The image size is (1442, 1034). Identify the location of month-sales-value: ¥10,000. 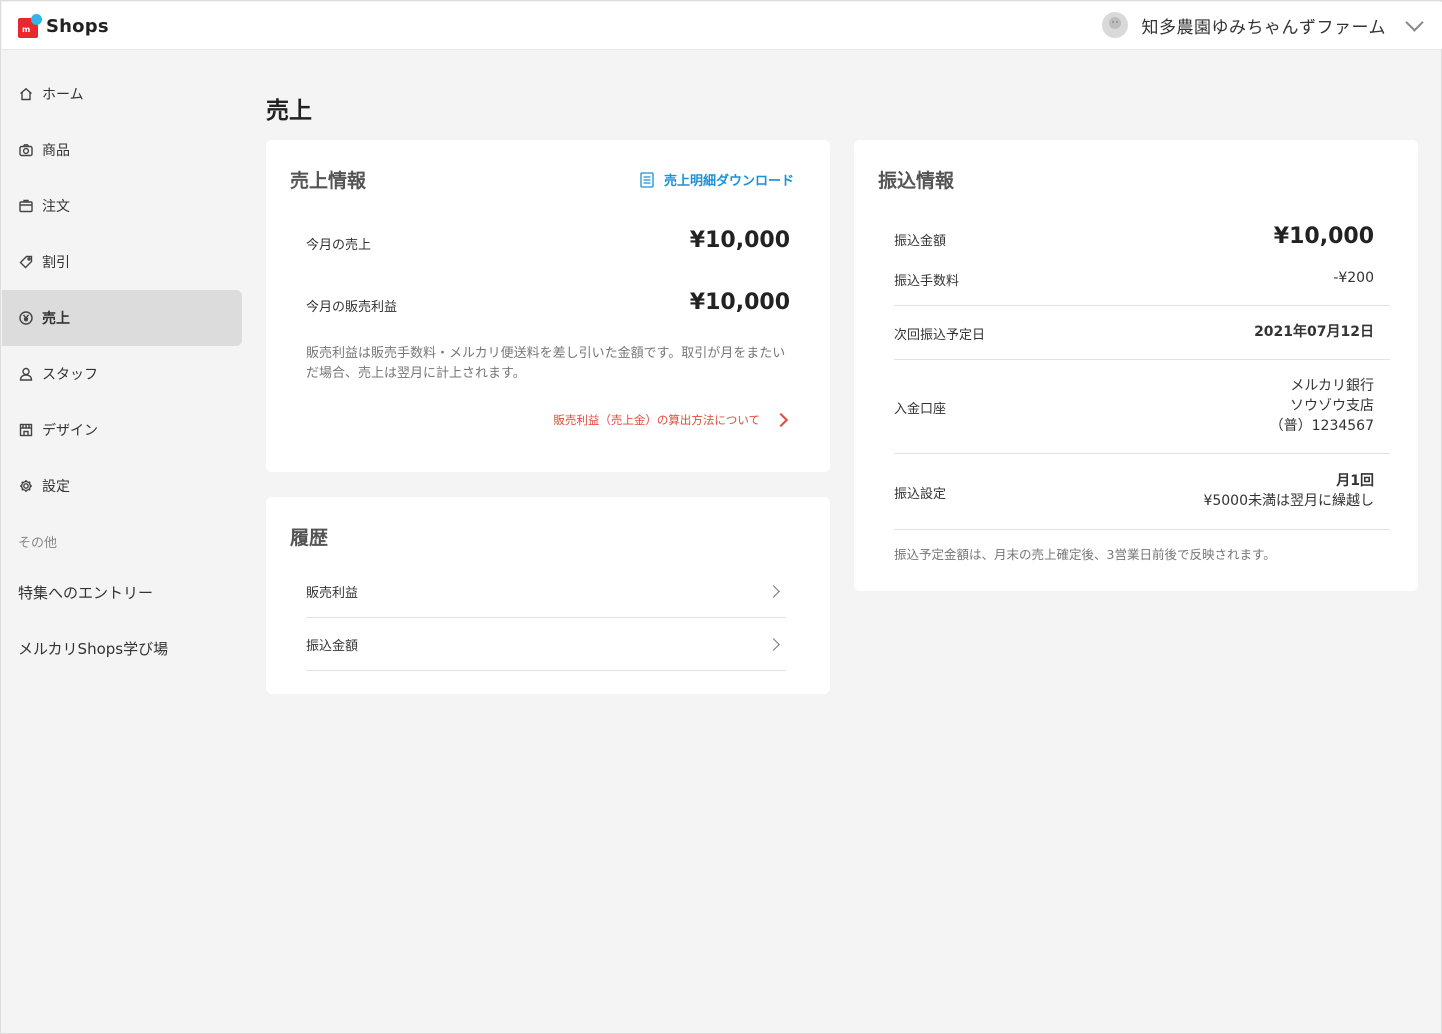
(739, 240).